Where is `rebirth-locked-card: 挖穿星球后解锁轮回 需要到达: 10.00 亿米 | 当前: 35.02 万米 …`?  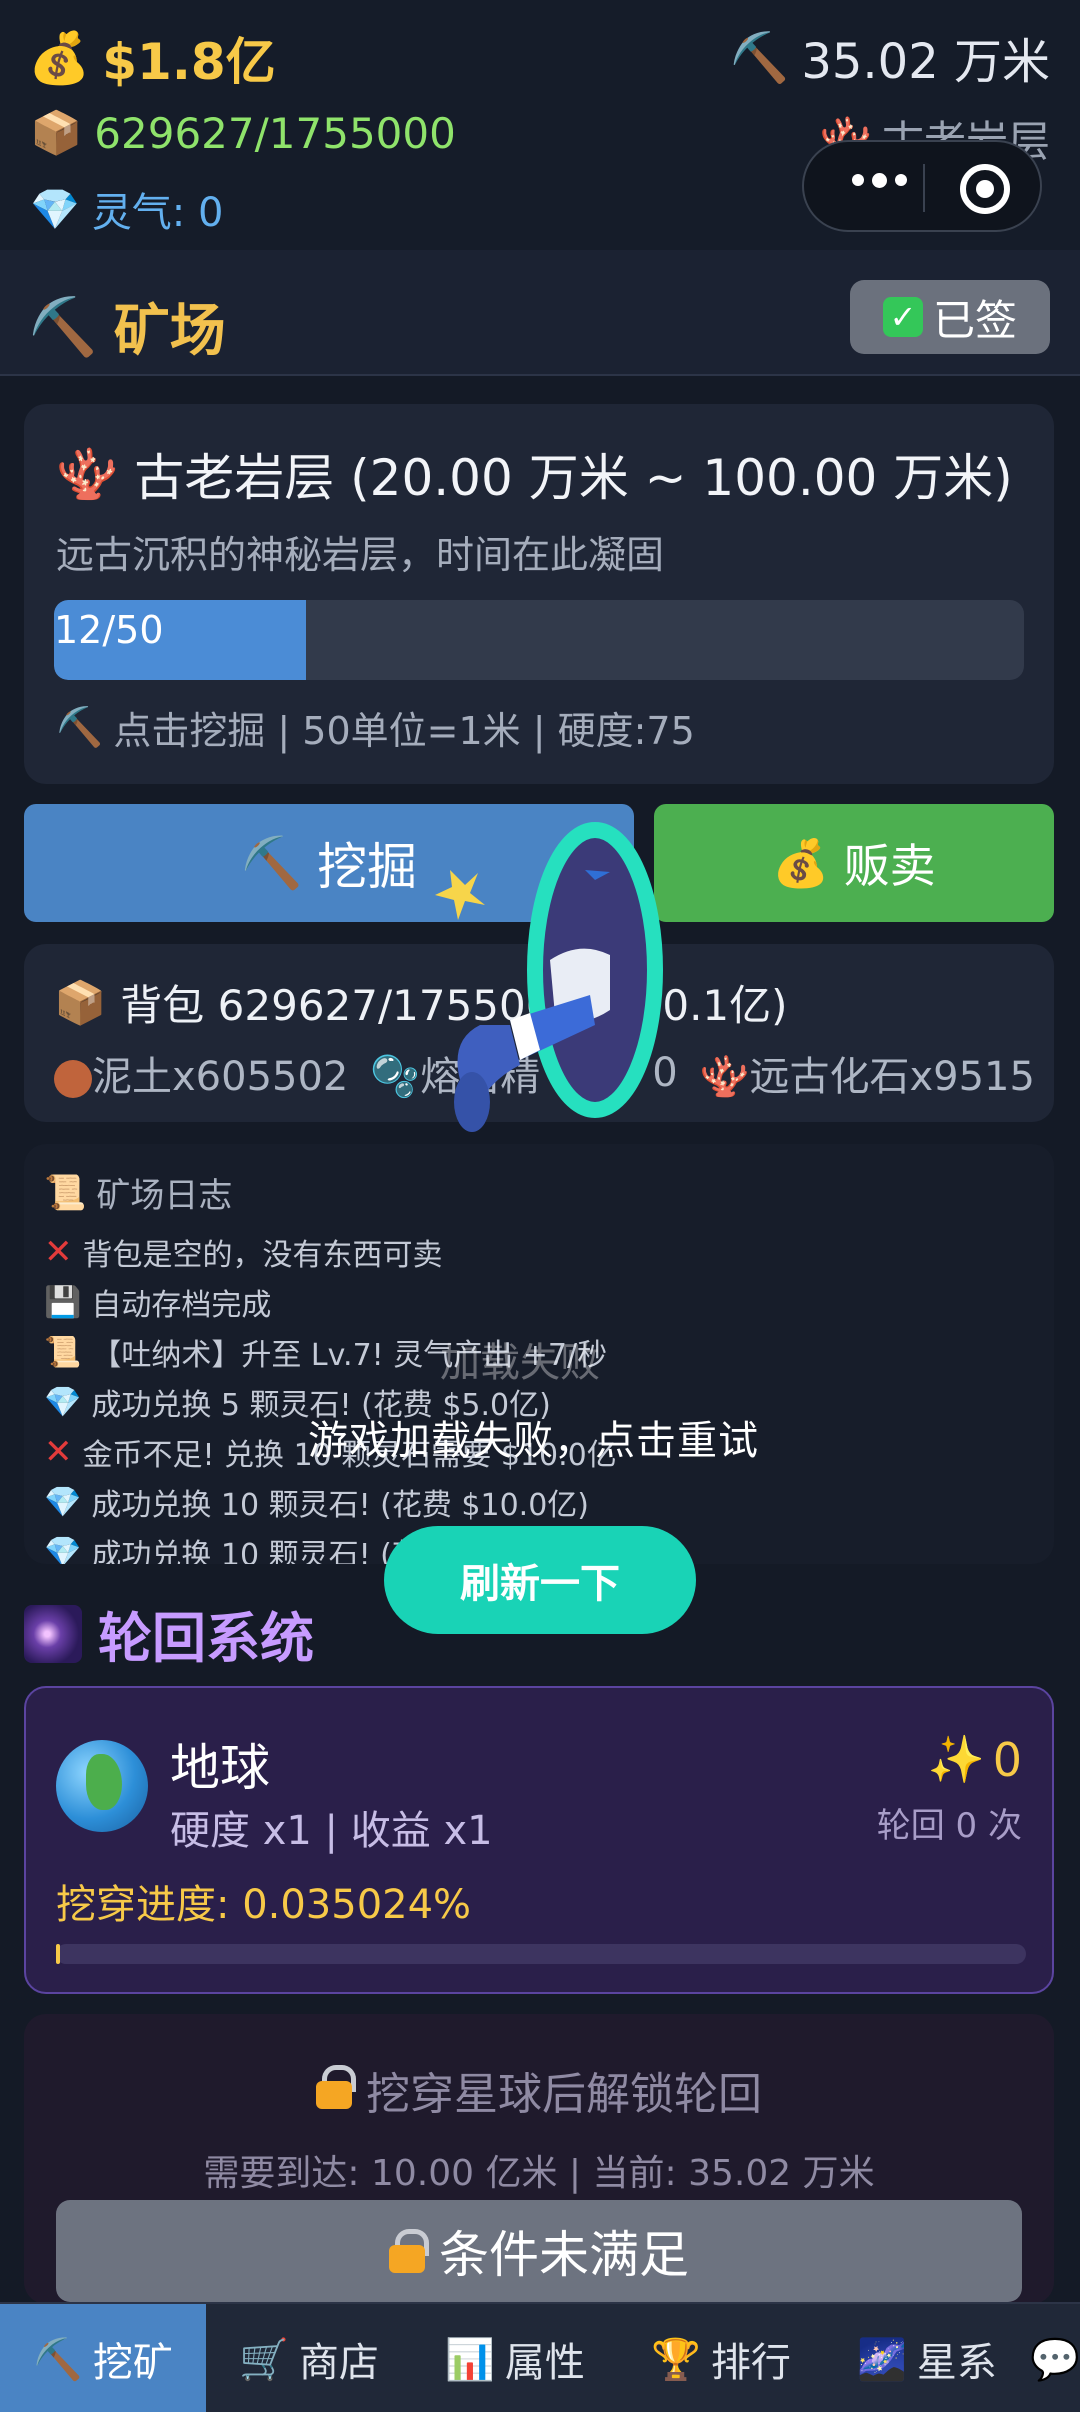 rebirth-locked-card: 挖穿星球后解锁轮回 需要到达: 10.00 亿米 | 当前: 35.02 万米 … is located at coordinates (539, 2159).